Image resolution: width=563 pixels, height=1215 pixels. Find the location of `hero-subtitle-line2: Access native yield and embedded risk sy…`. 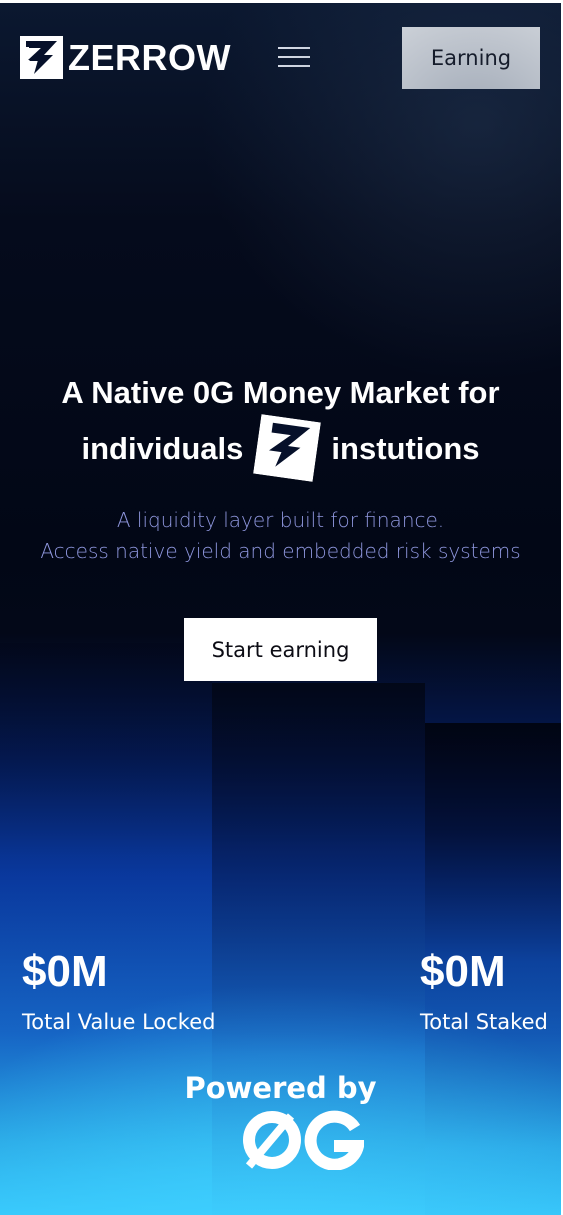

hero-subtitle-line2: Access native yield and embedded risk sy… is located at coordinates (280, 551).